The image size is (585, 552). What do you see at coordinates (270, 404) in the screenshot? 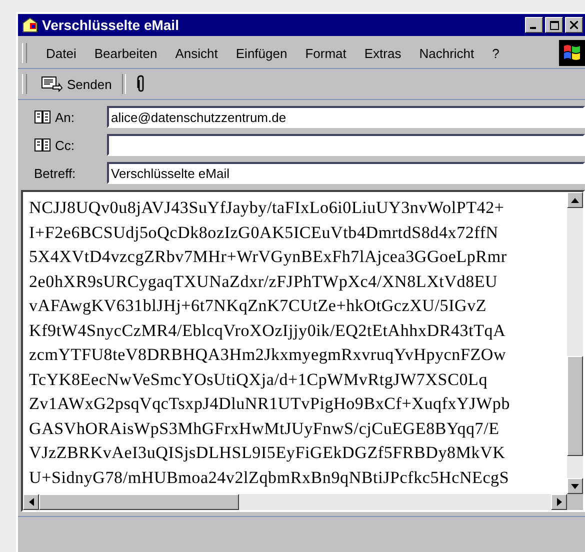
I see `text-line: Zv1AWxG2psqVqcTsxpJ4DluNR1UTvPigHo9BxCf+XuqfxYJWpb` at bounding box center [270, 404].